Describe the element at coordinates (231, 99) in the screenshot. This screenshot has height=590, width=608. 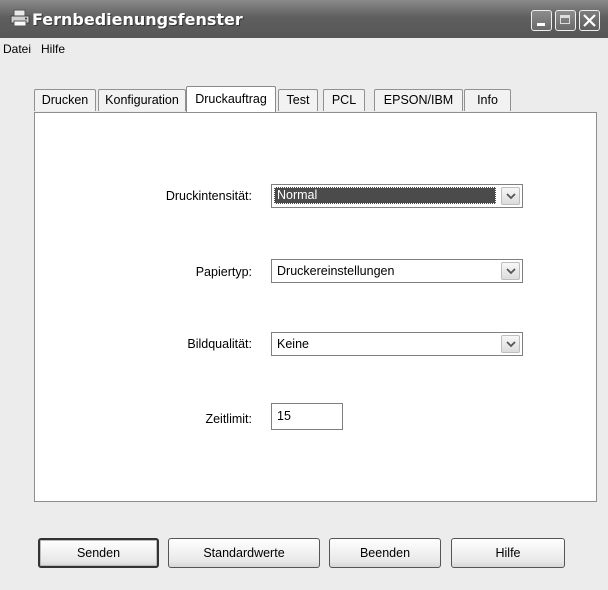
I see `tab-druckauftrag: Druckauftrag` at that location.